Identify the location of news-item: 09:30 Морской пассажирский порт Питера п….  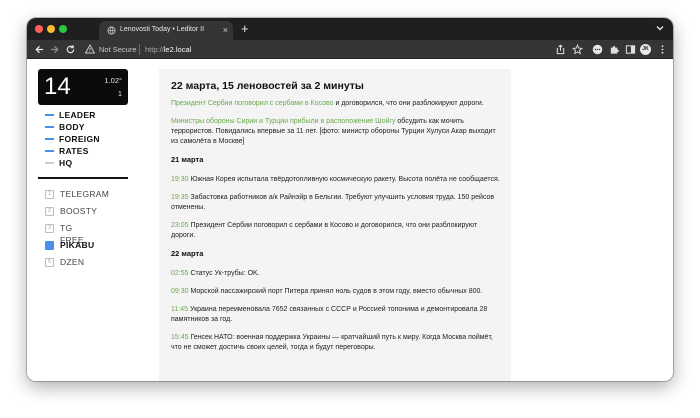
(336, 292).